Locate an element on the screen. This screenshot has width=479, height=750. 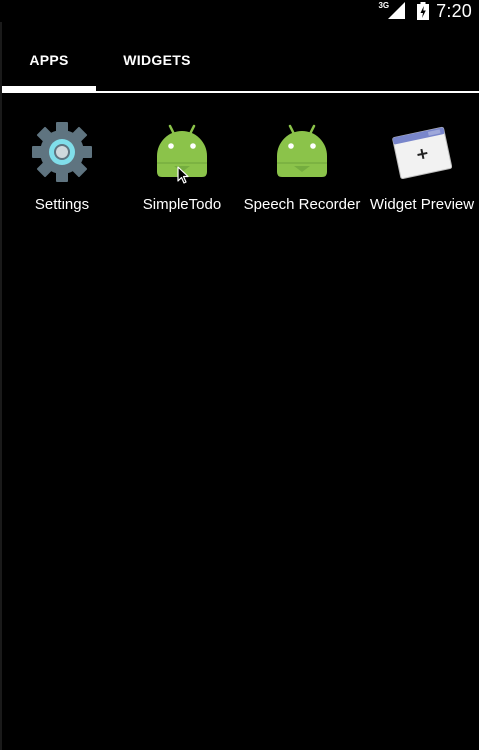
app-label: Speech Recorder is located at coordinates (302, 204).